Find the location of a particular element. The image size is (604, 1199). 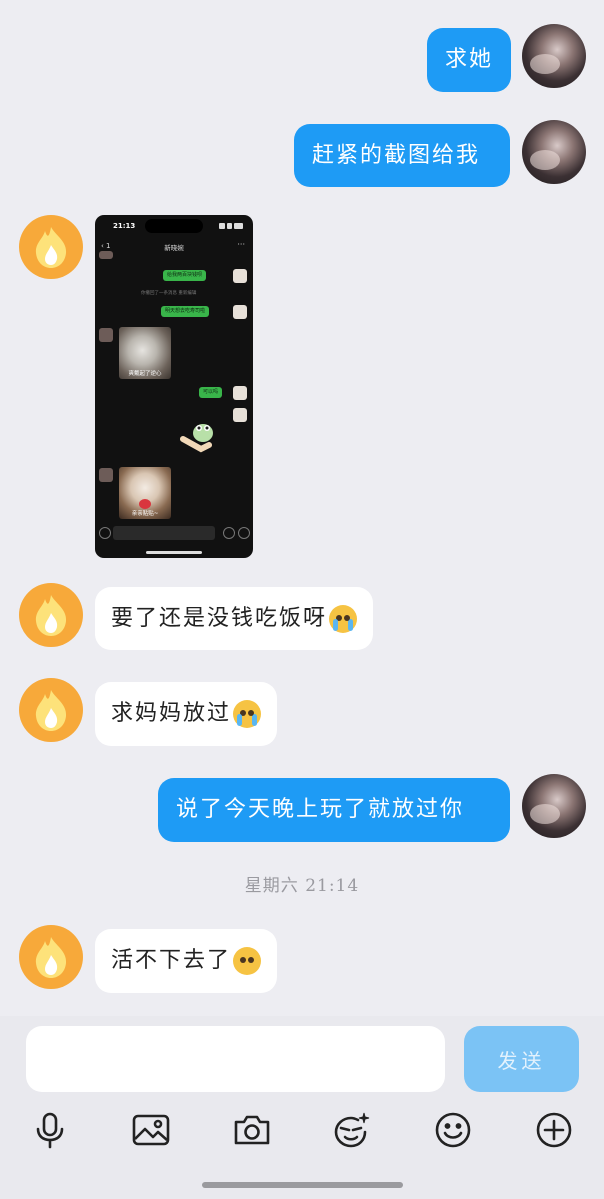

screenshot-emoji-icon is located at coordinates (229, 533).